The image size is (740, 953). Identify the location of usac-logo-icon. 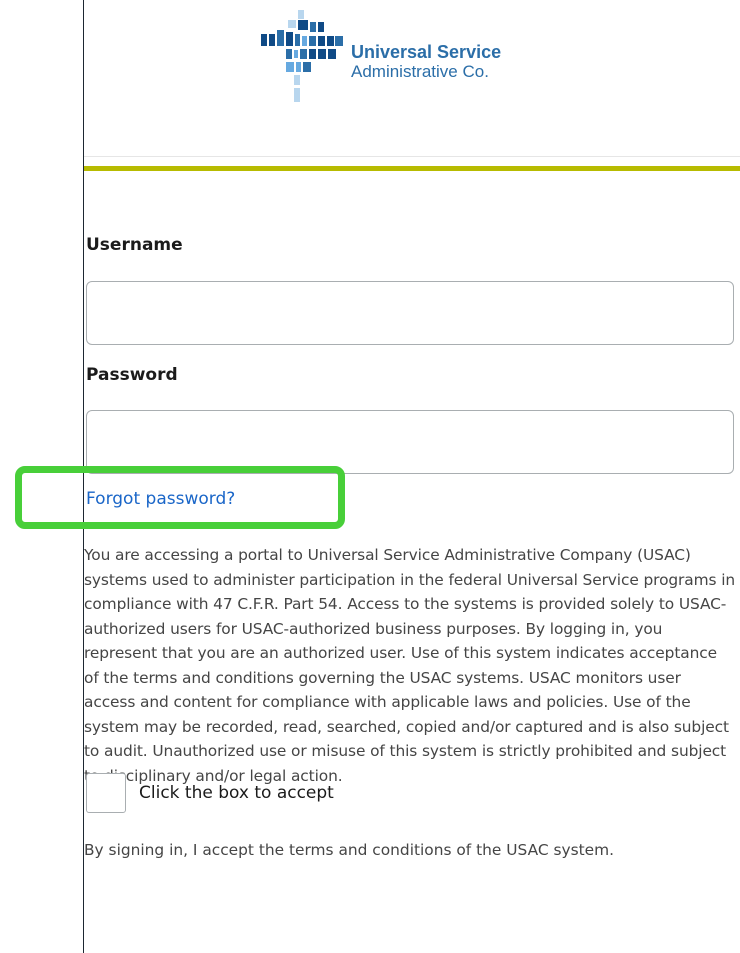
(302, 56).